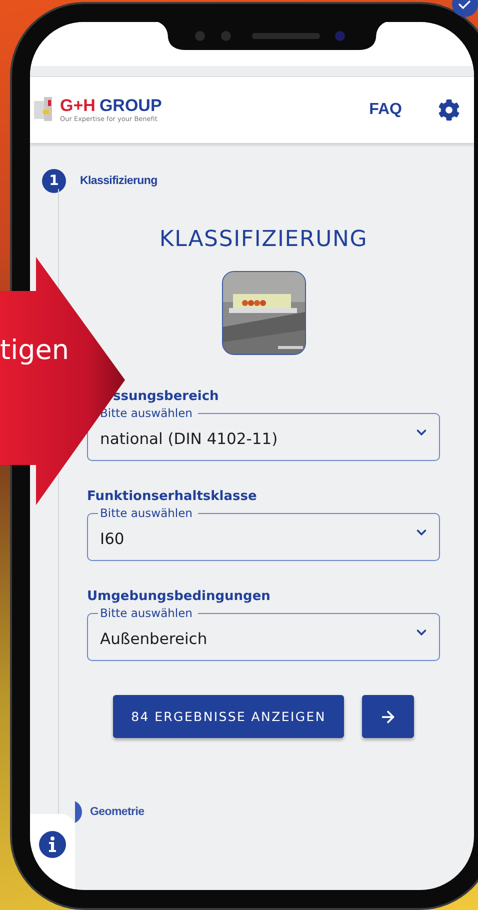 The width and height of the screenshot is (478, 910). I want to click on field-label: ssungsbereich, so click(166, 396).